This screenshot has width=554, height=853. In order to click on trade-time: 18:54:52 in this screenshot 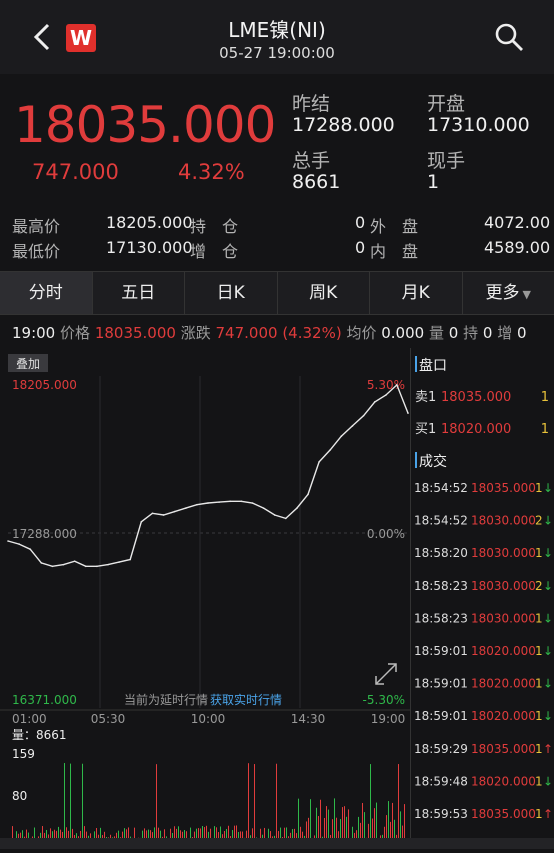, I will do `click(441, 488)`.